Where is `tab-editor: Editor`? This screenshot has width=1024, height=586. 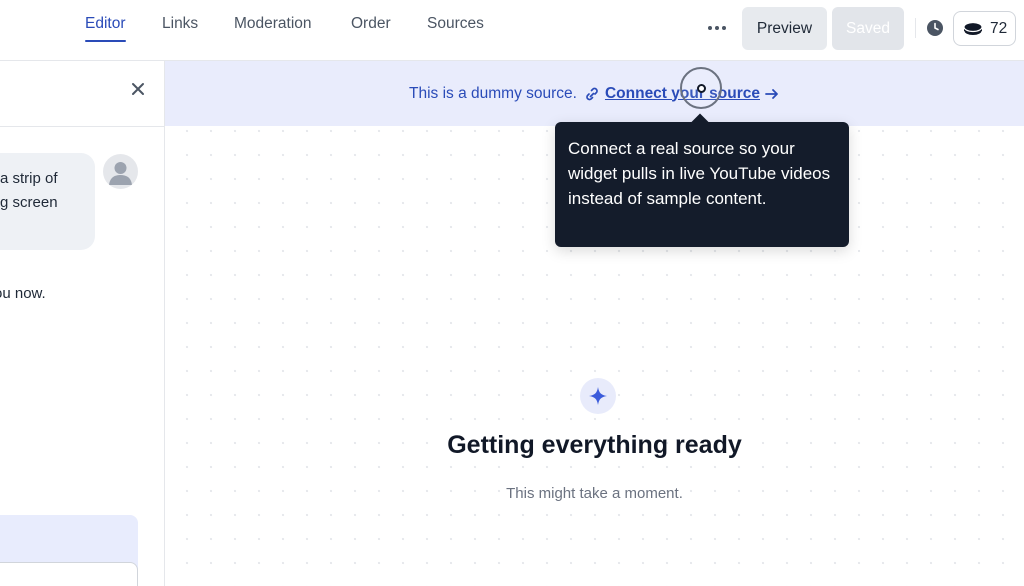
tab-editor: Editor is located at coordinates (105, 30).